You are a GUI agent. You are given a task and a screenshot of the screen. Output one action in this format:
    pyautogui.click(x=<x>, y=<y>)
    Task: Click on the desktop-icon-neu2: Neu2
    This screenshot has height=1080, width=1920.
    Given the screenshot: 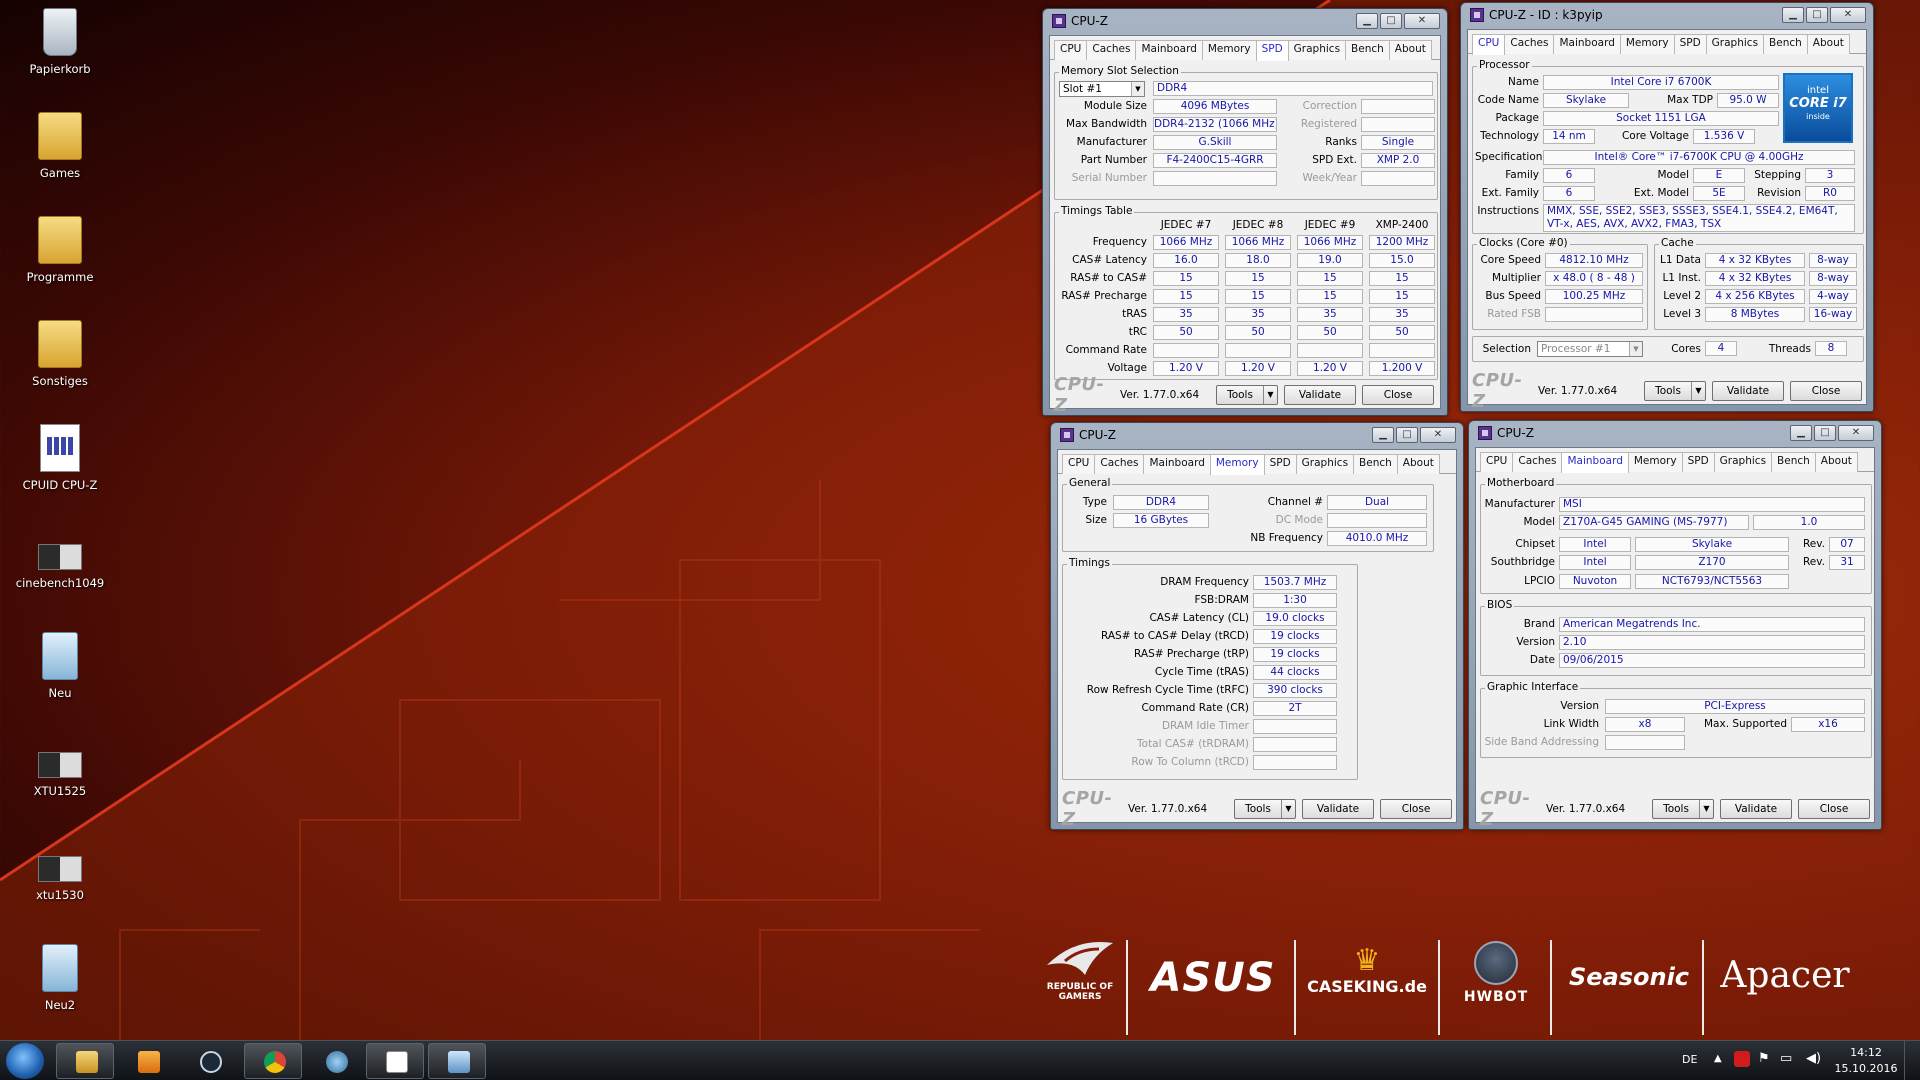 What is the action you would take?
    pyautogui.click(x=60, y=978)
    